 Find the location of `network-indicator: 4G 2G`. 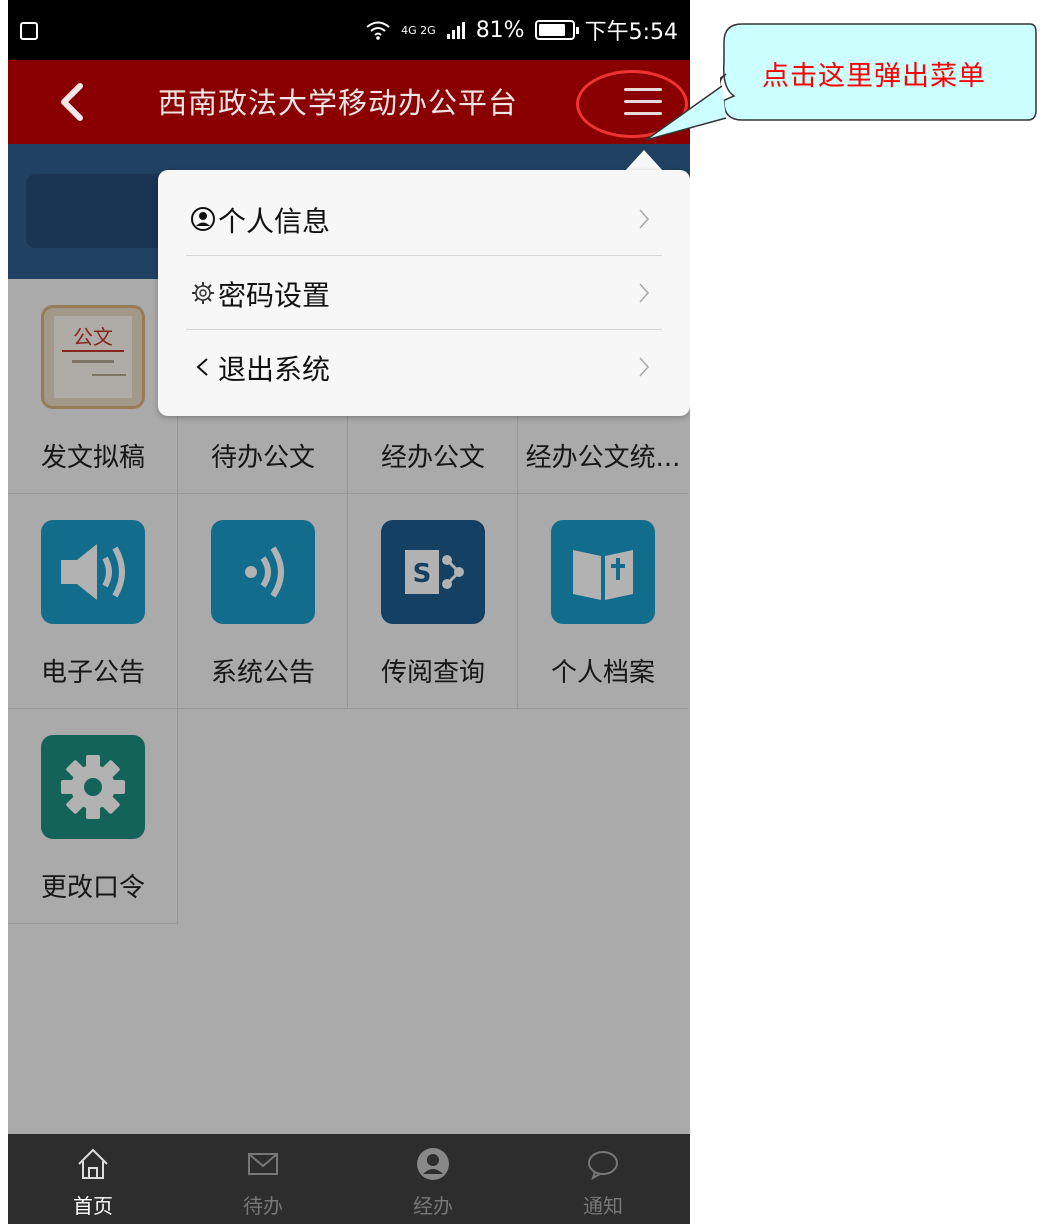

network-indicator: 4G 2G is located at coordinates (418, 30).